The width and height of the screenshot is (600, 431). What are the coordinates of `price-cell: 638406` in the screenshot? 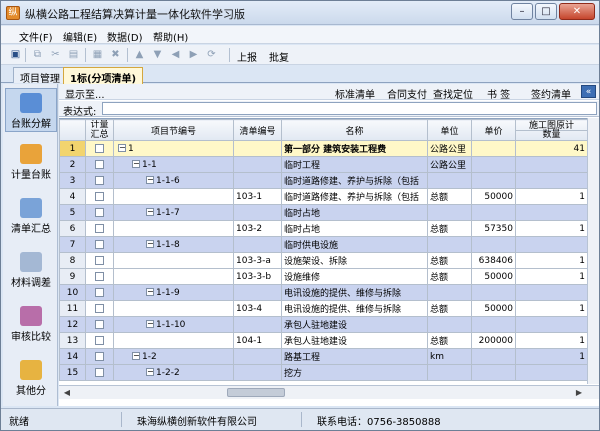 It's located at (493, 260).